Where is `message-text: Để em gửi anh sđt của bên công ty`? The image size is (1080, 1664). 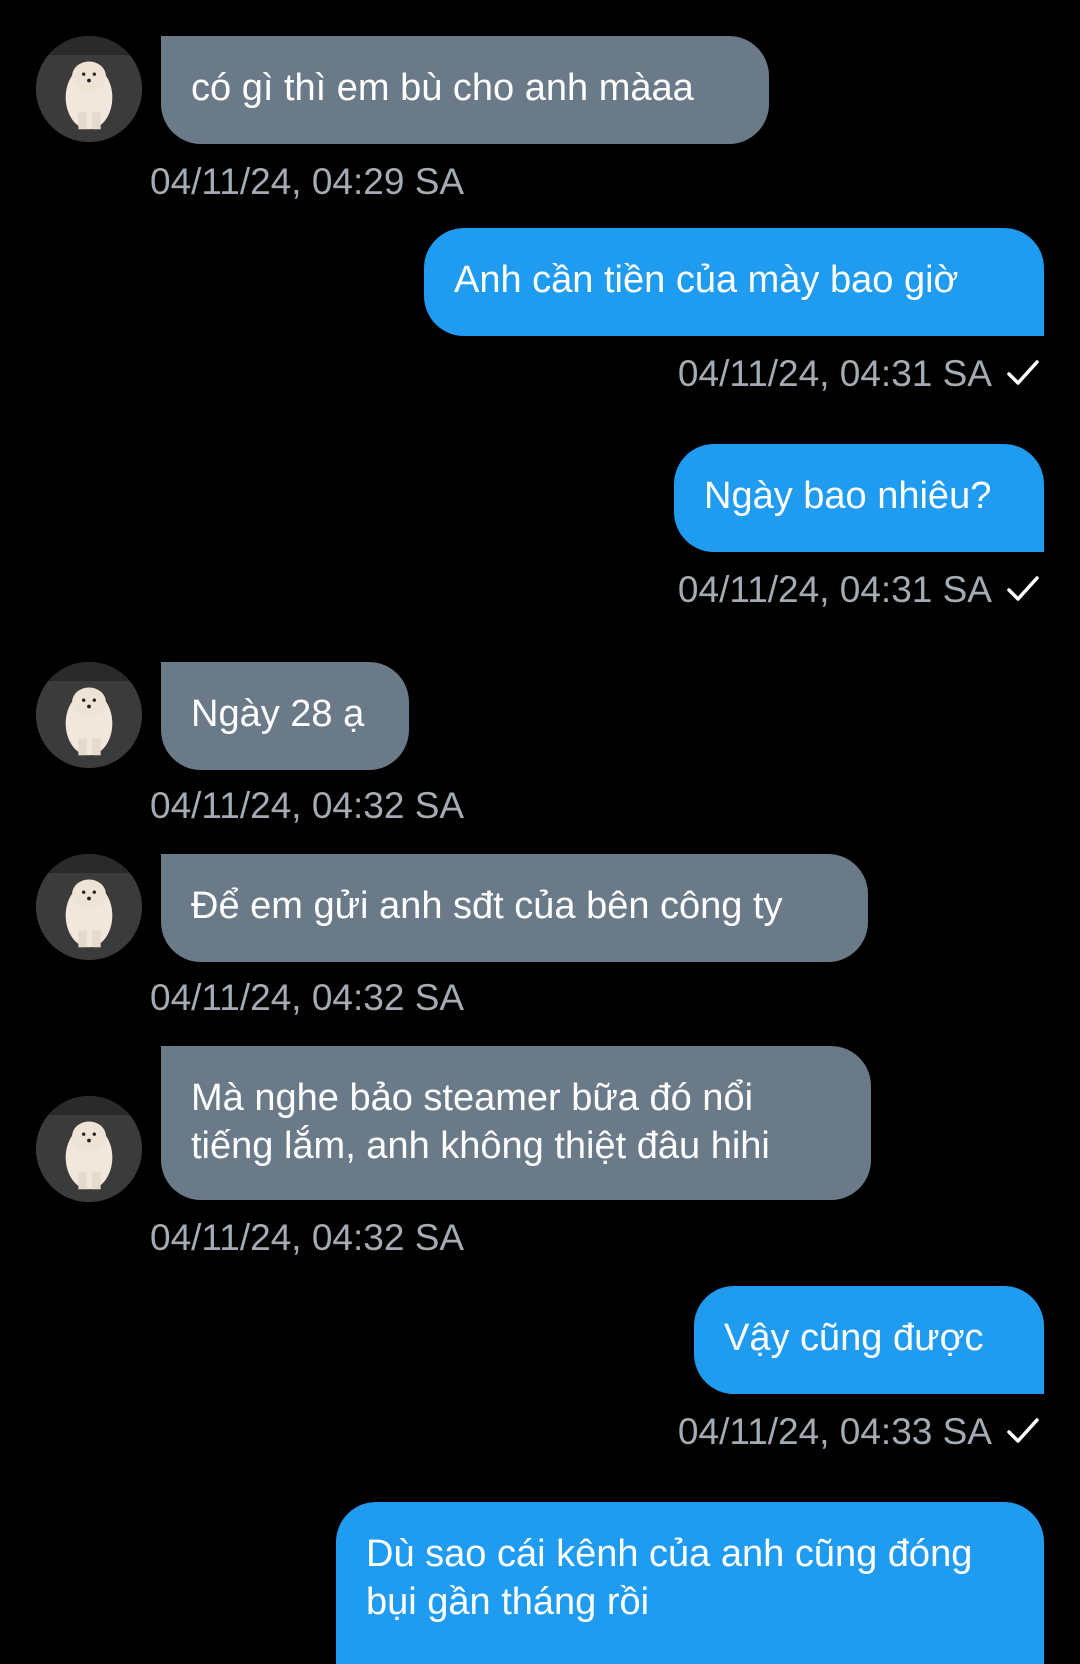
message-text: Để em gửi anh sđt của bên công ty is located at coordinates (487, 906).